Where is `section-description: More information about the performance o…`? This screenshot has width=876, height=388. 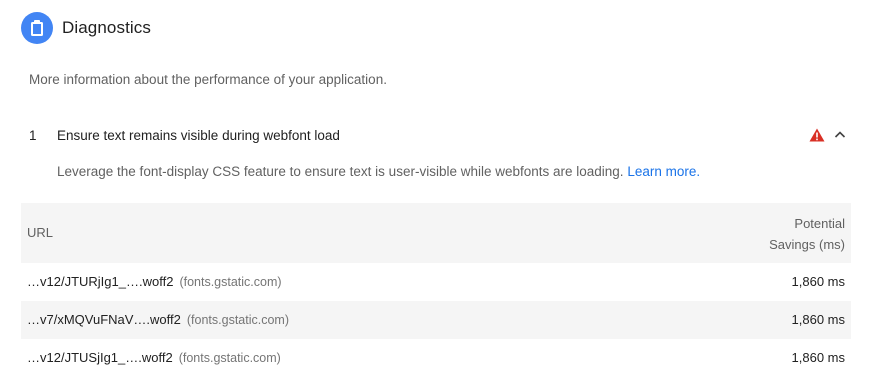 section-description: More information about the performance o… is located at coordinates (208, 79).